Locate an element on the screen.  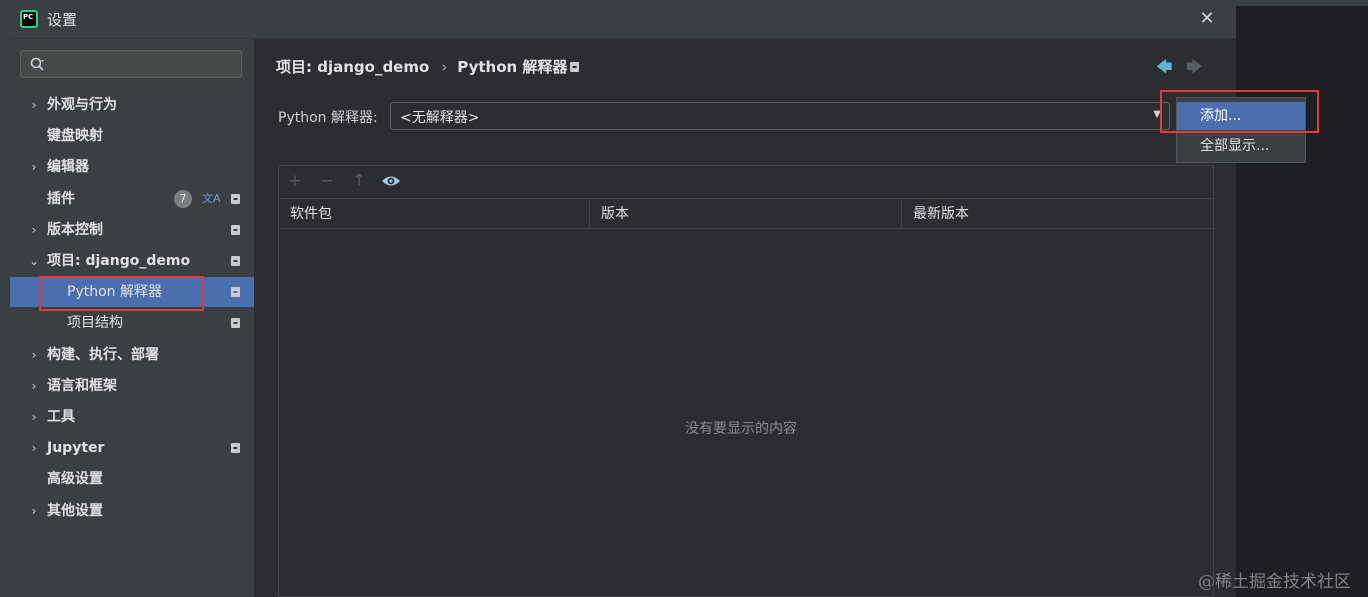
show-versions-button is located at coordinates (391, 181).